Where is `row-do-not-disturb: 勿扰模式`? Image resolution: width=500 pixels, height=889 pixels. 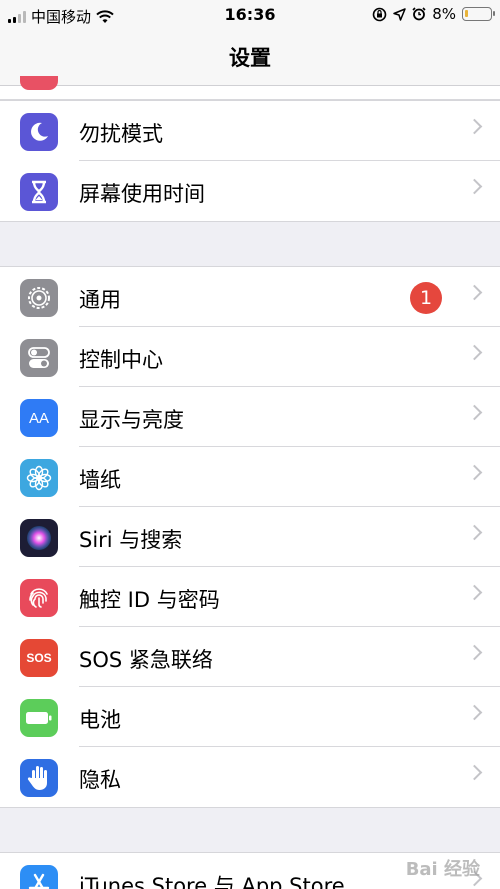
row-do-not-disturb: 勿扰模式 is located at coordinates (250, 131).